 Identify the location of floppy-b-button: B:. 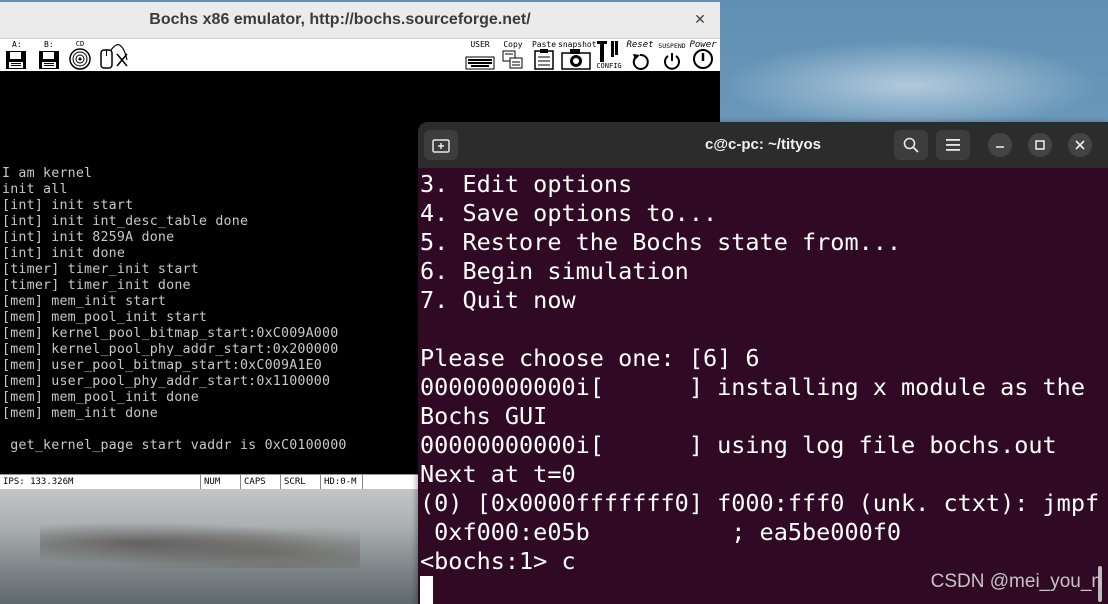
(49, 55).